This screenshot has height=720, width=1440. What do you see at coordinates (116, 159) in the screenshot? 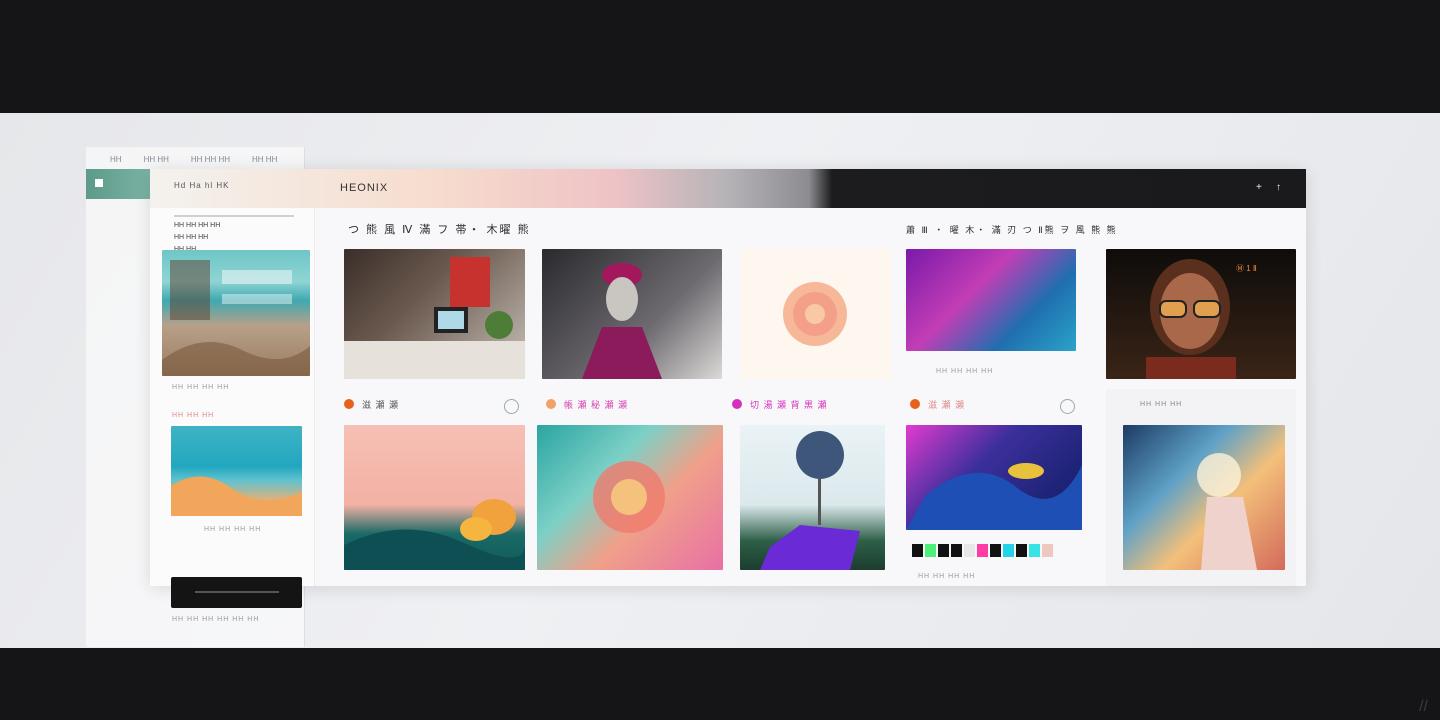
I see `ghost-tab: HH` at bounding box center [116, 159].